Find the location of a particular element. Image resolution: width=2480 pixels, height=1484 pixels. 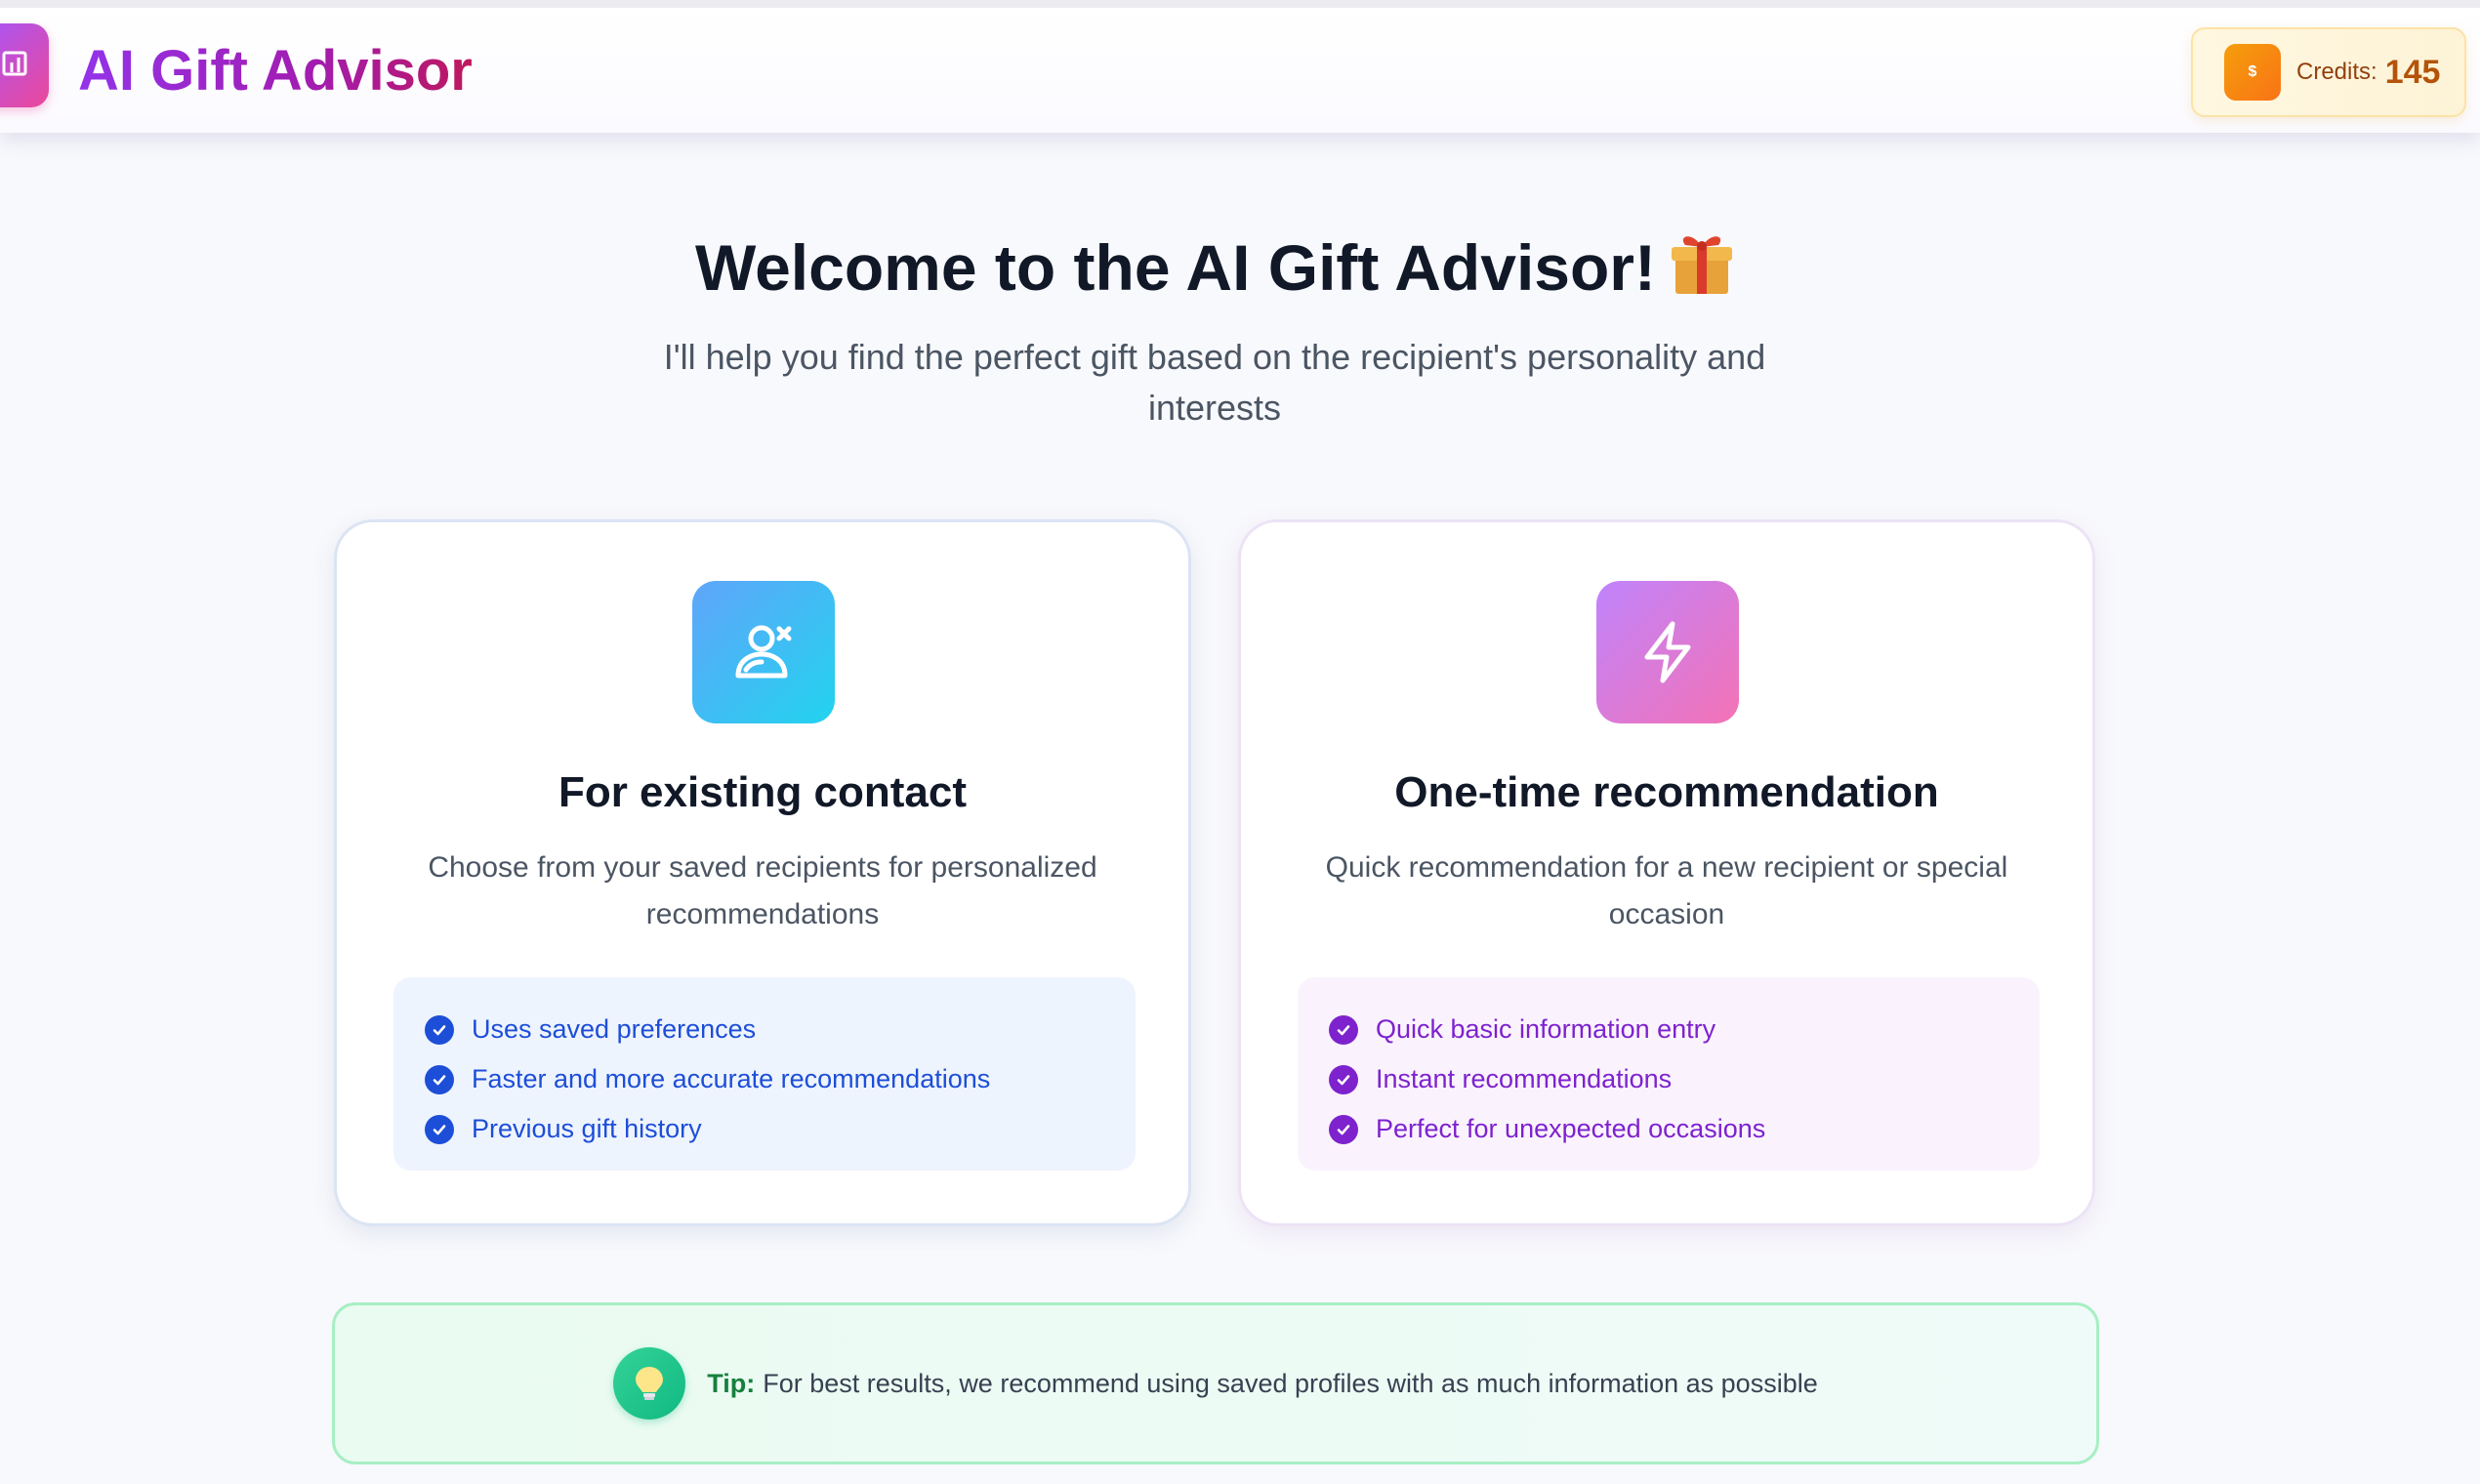

page-title: Welcome to the AI Gift Advisor! is located at coordinates (1214, 271).